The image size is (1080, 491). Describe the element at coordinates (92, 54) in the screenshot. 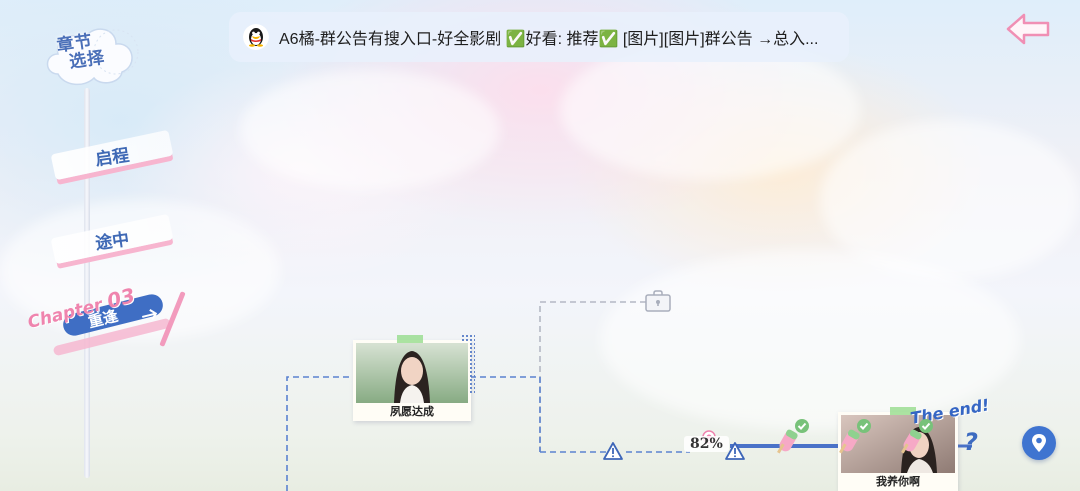

I see `chapter-select-badge: 章节 选择` at that location.